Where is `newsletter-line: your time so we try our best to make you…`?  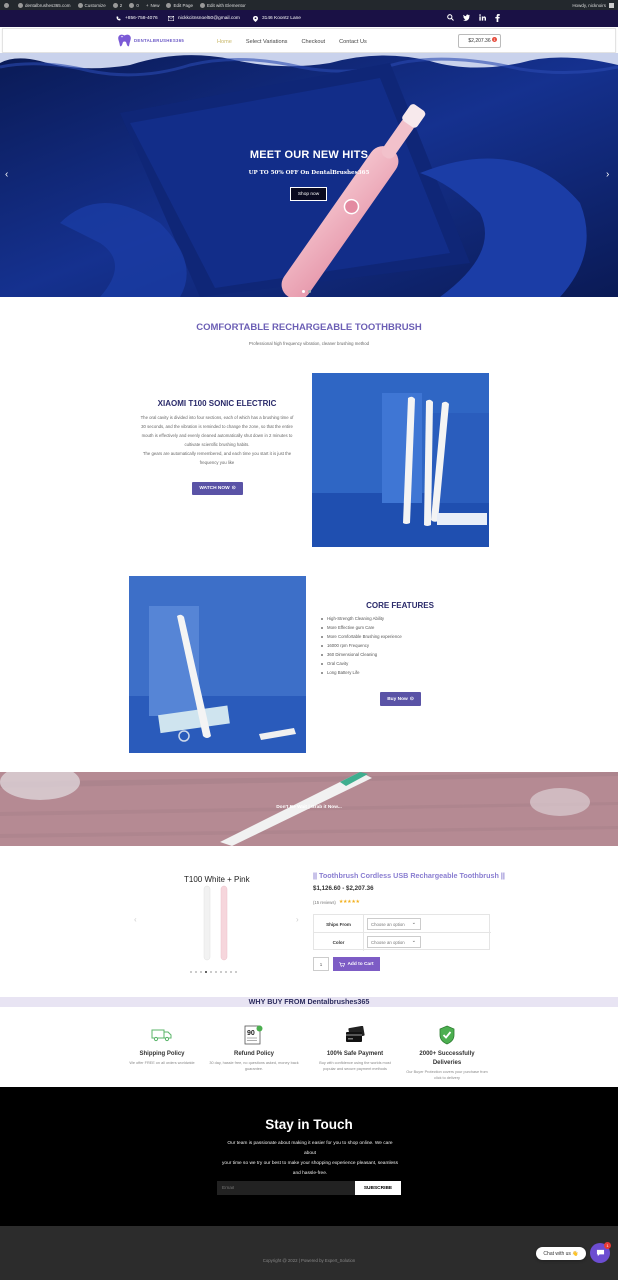 newsletter-line: your time so we try our best to make you… is located at coordinates (310, 1163).